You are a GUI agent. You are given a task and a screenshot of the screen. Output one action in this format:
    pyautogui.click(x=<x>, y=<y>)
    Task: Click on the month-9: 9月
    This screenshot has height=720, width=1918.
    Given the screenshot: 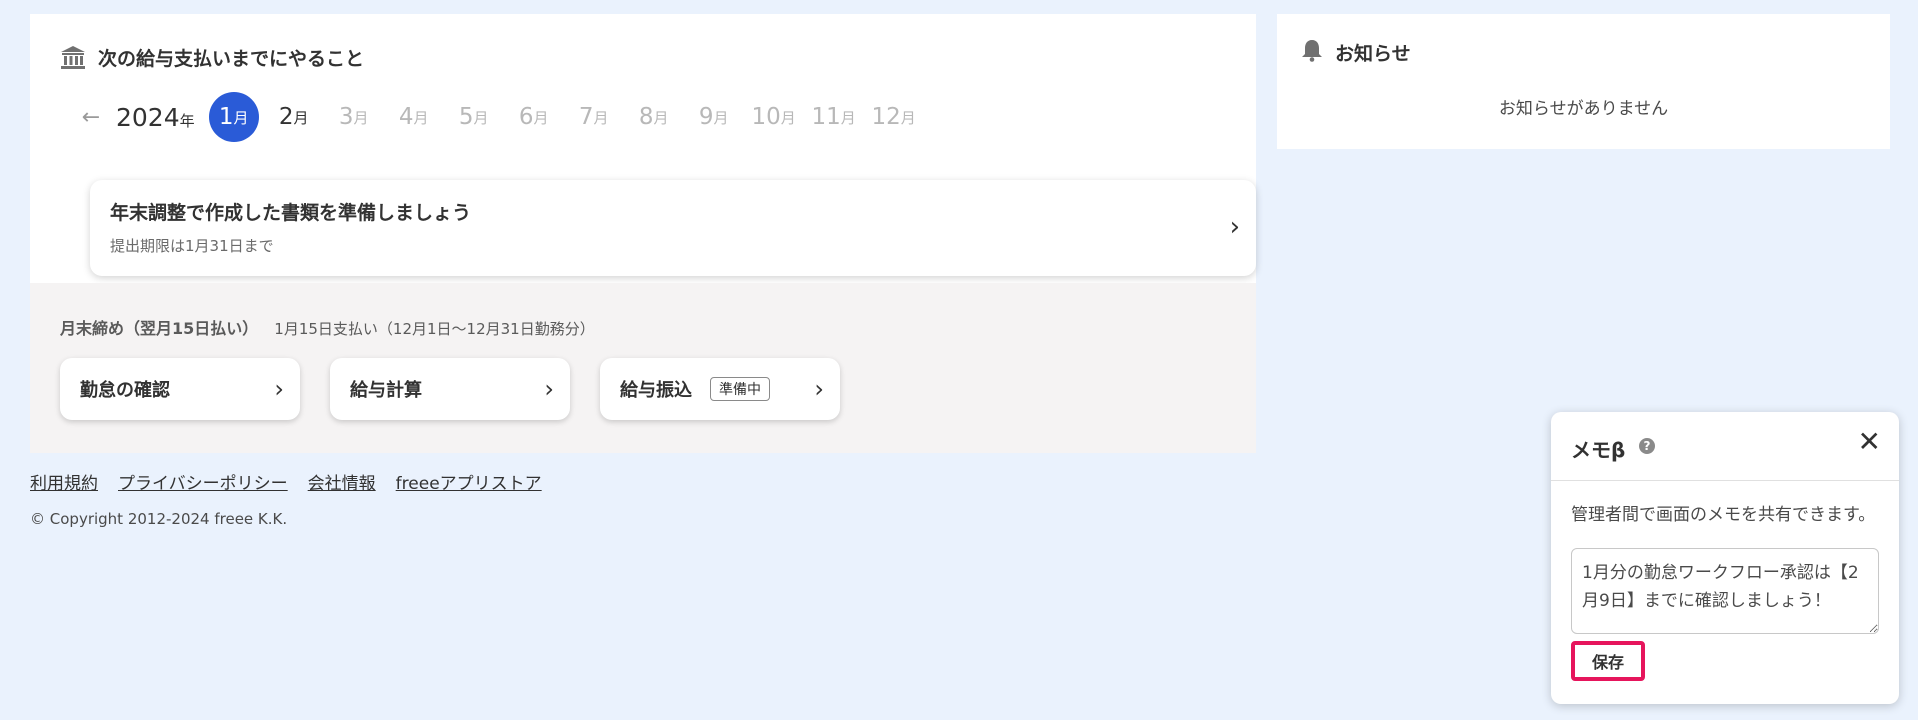 What is the action you would take?
    pyautogui.click(x=714, y=117)
    